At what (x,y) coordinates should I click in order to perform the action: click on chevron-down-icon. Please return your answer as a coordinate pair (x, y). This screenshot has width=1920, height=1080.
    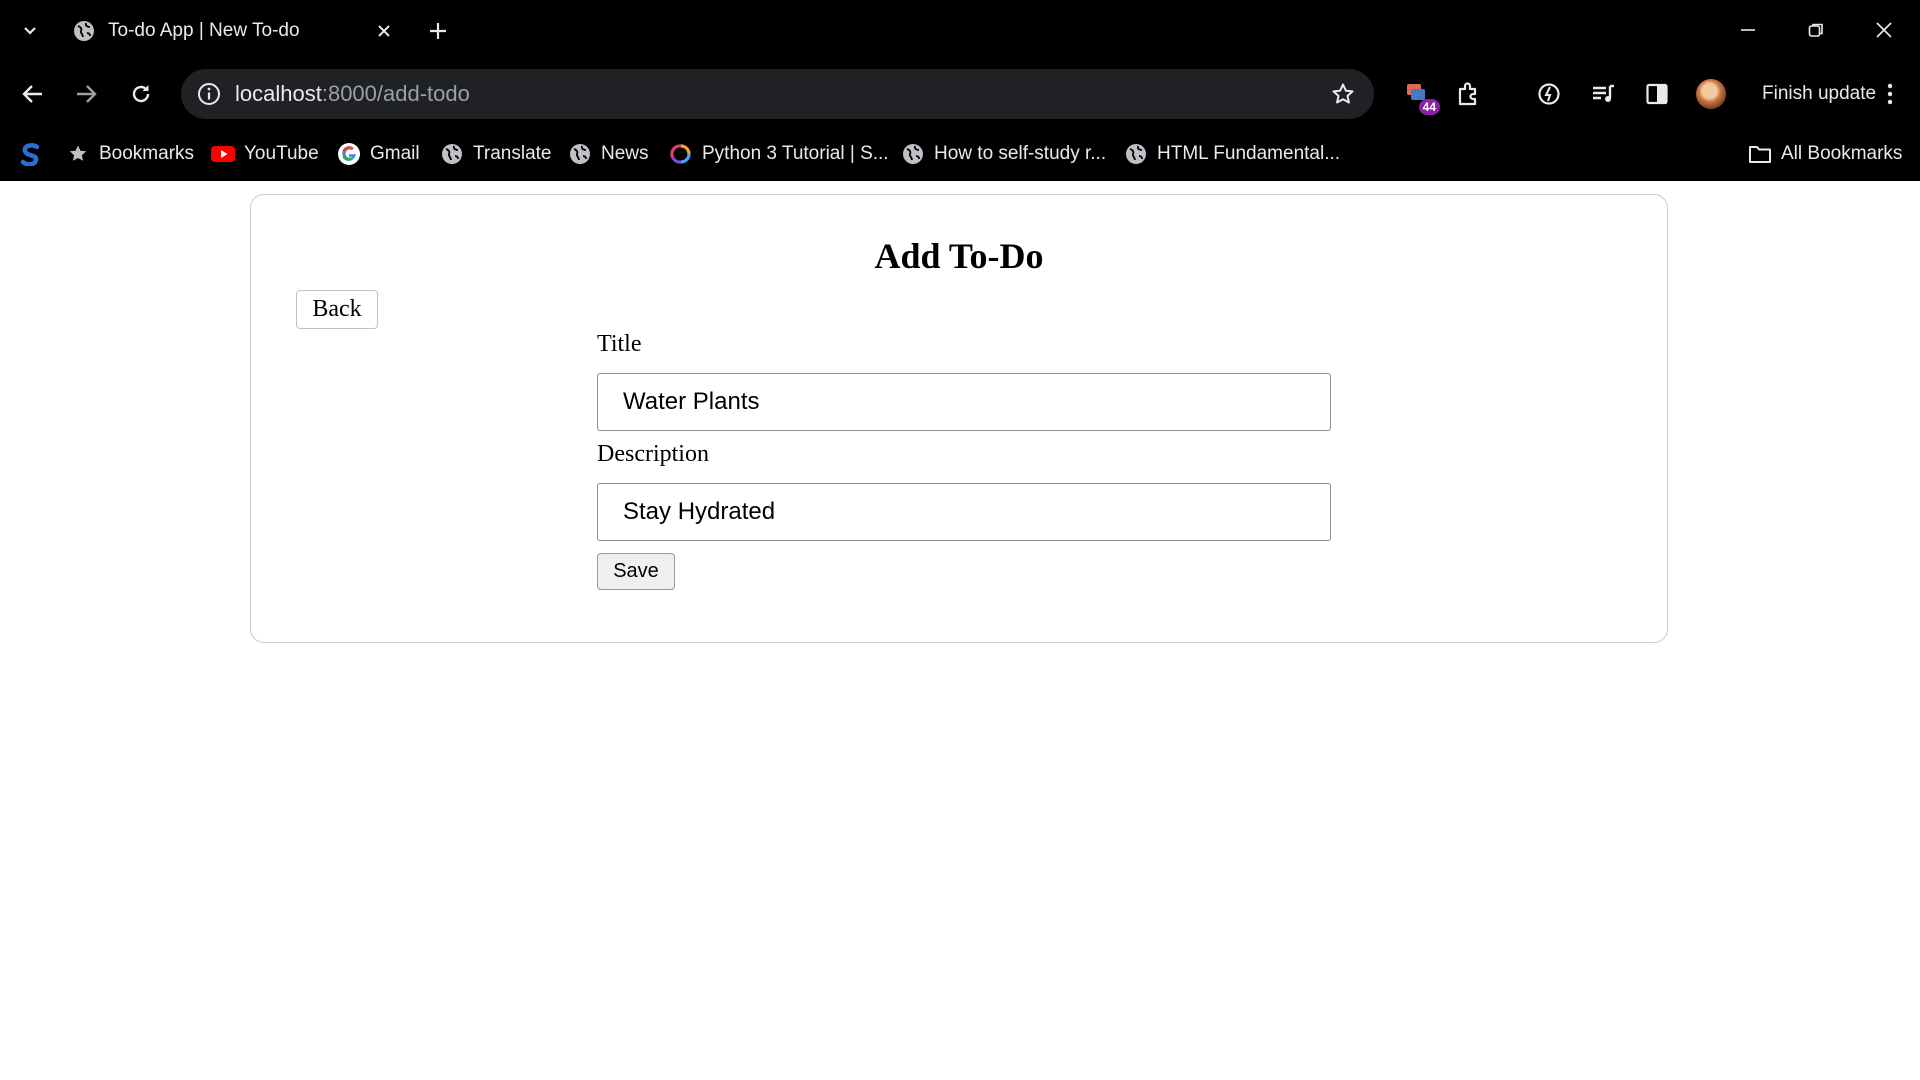
    Looking at the image, I should click on (30, 31).